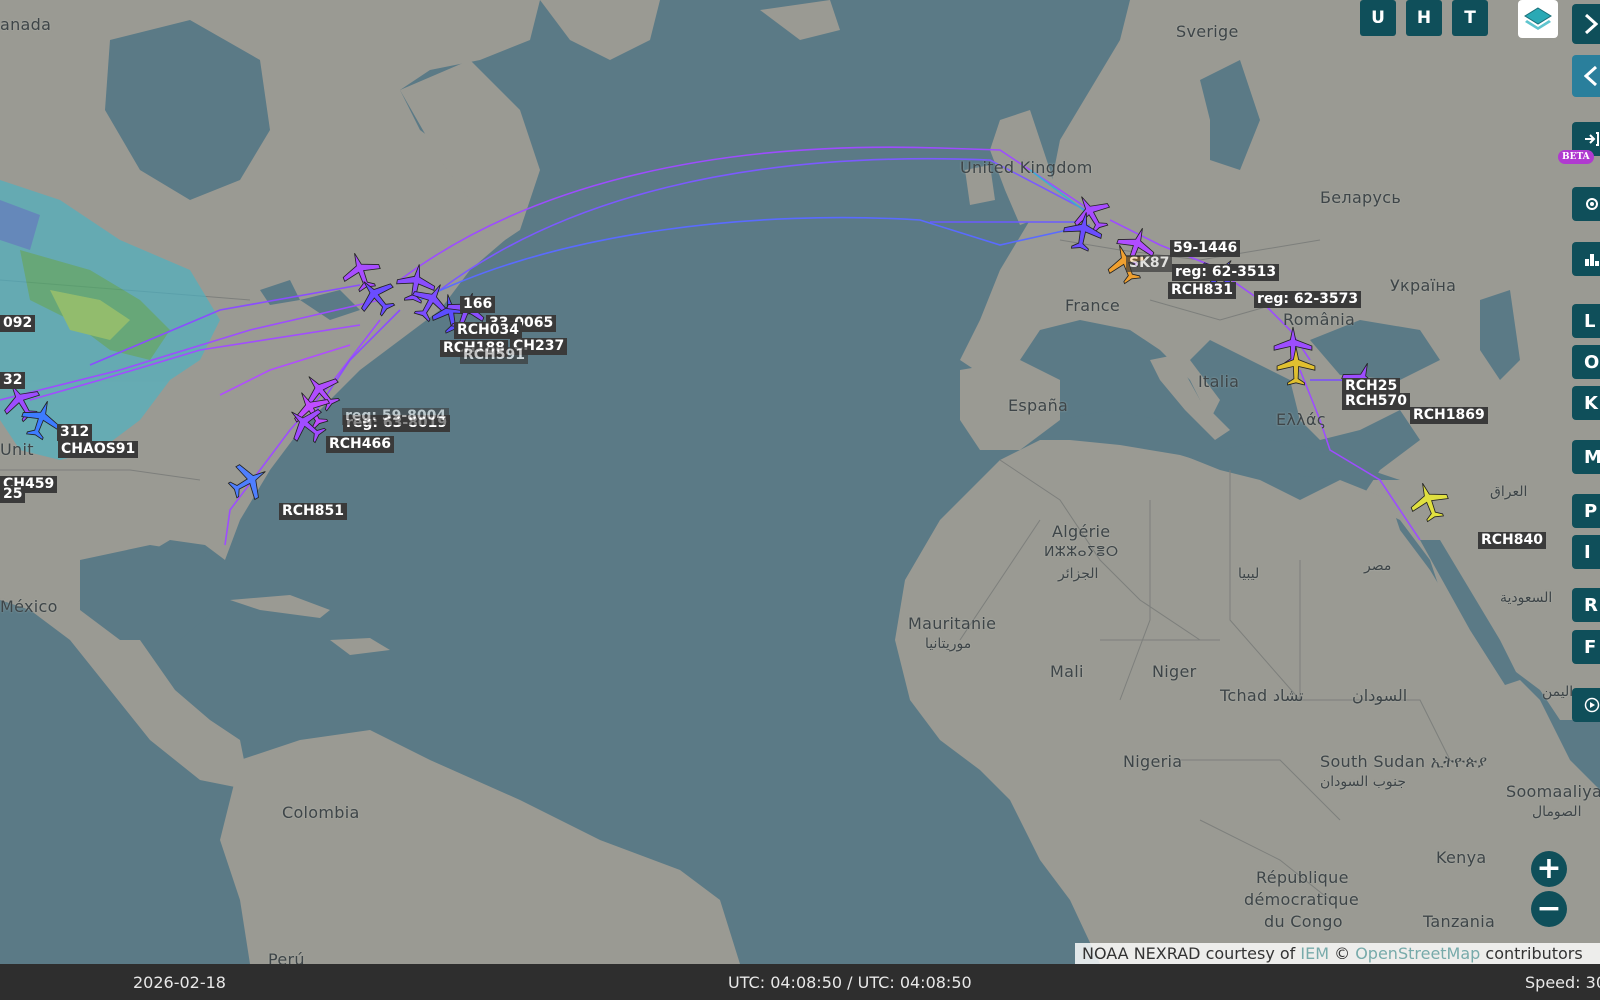  I want to click on place-label: Unit, so click(17, 449).